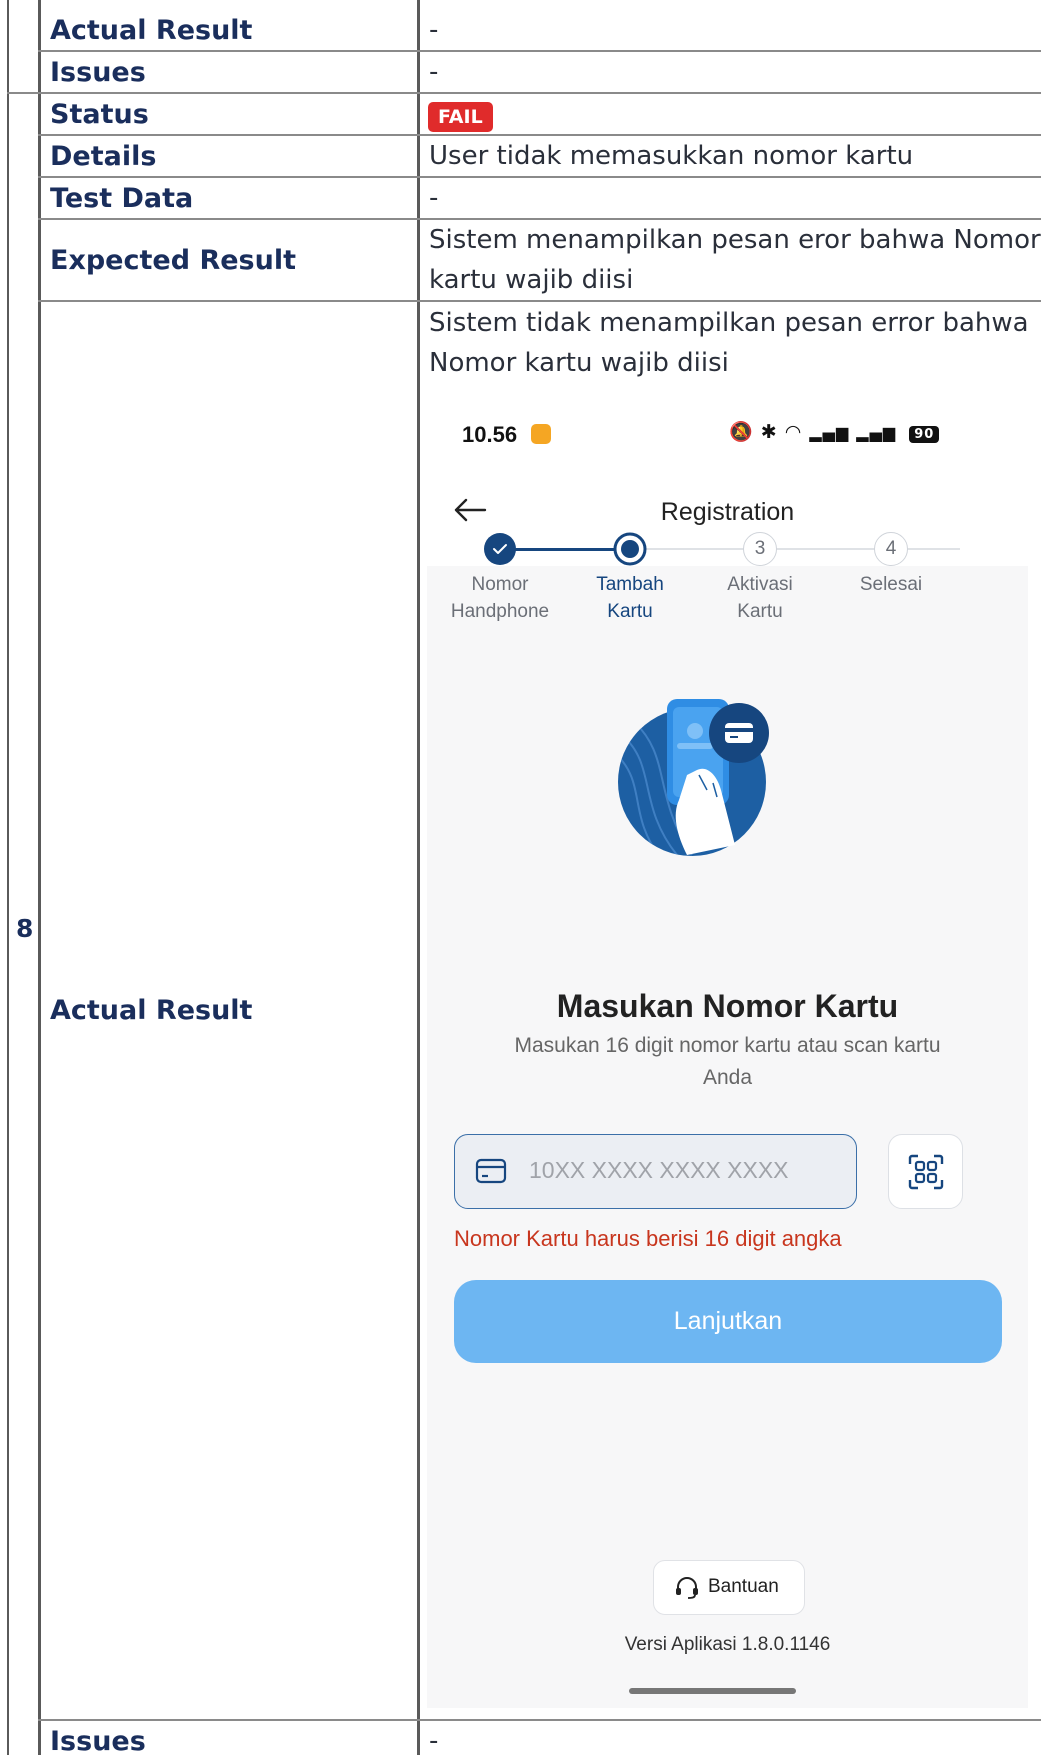 This screenshot has width=1041, height=1761. What do you see at coordinates (531, 280) in the screenshot?
I see `row-value-expected-line2: kartu wajib diisi` at bounding box center [531, 280].